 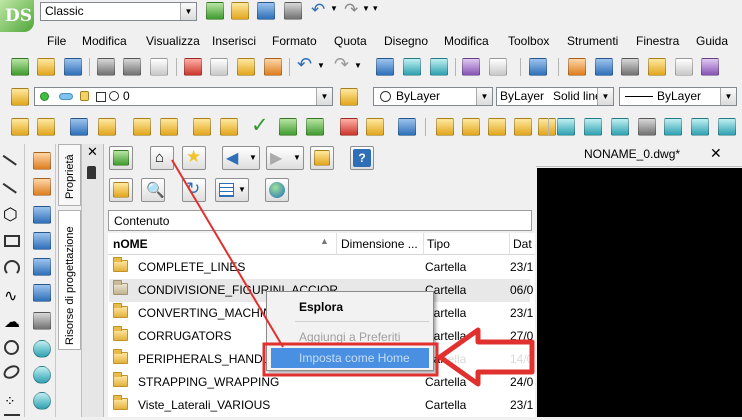 What do you see at coordinates (366, 8) in the screenshot?
I see `redo-dropdown-icon: ▼` at bounding box center [366, 8].